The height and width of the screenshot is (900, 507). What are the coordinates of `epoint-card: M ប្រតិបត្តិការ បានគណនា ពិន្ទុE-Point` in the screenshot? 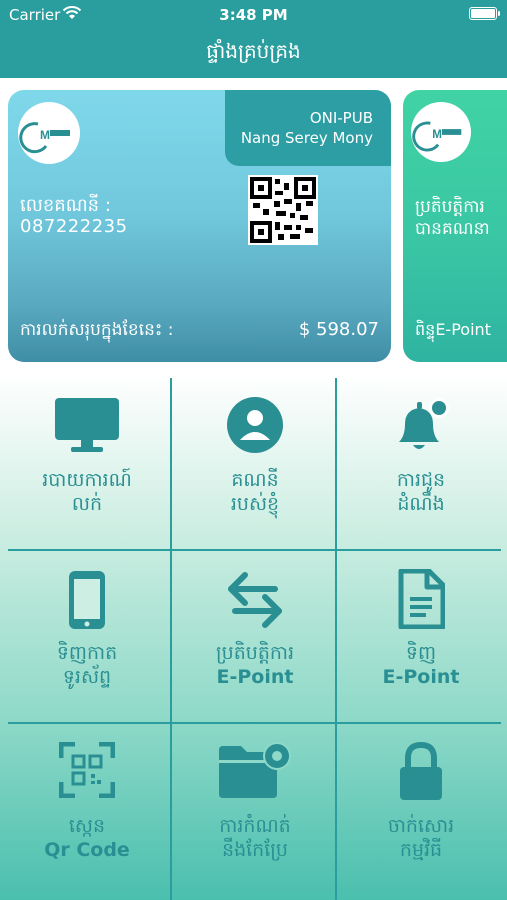 It's located at (455, 226).